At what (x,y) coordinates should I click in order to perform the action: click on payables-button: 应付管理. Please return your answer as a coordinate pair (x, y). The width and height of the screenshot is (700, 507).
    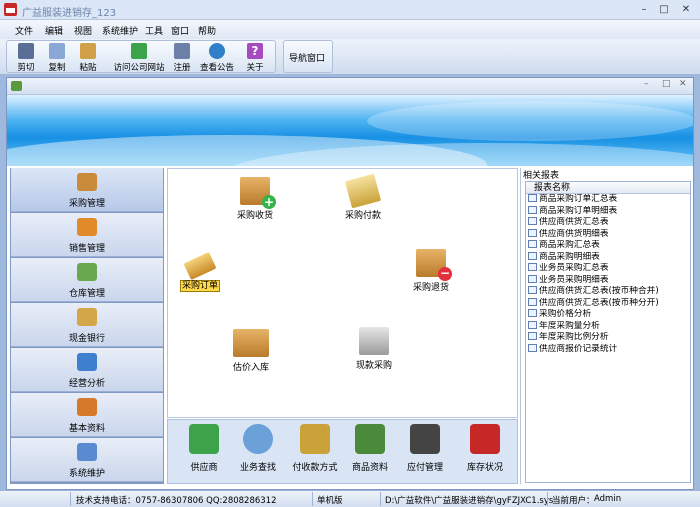
    Looking at the image, I should click on (425, 448).